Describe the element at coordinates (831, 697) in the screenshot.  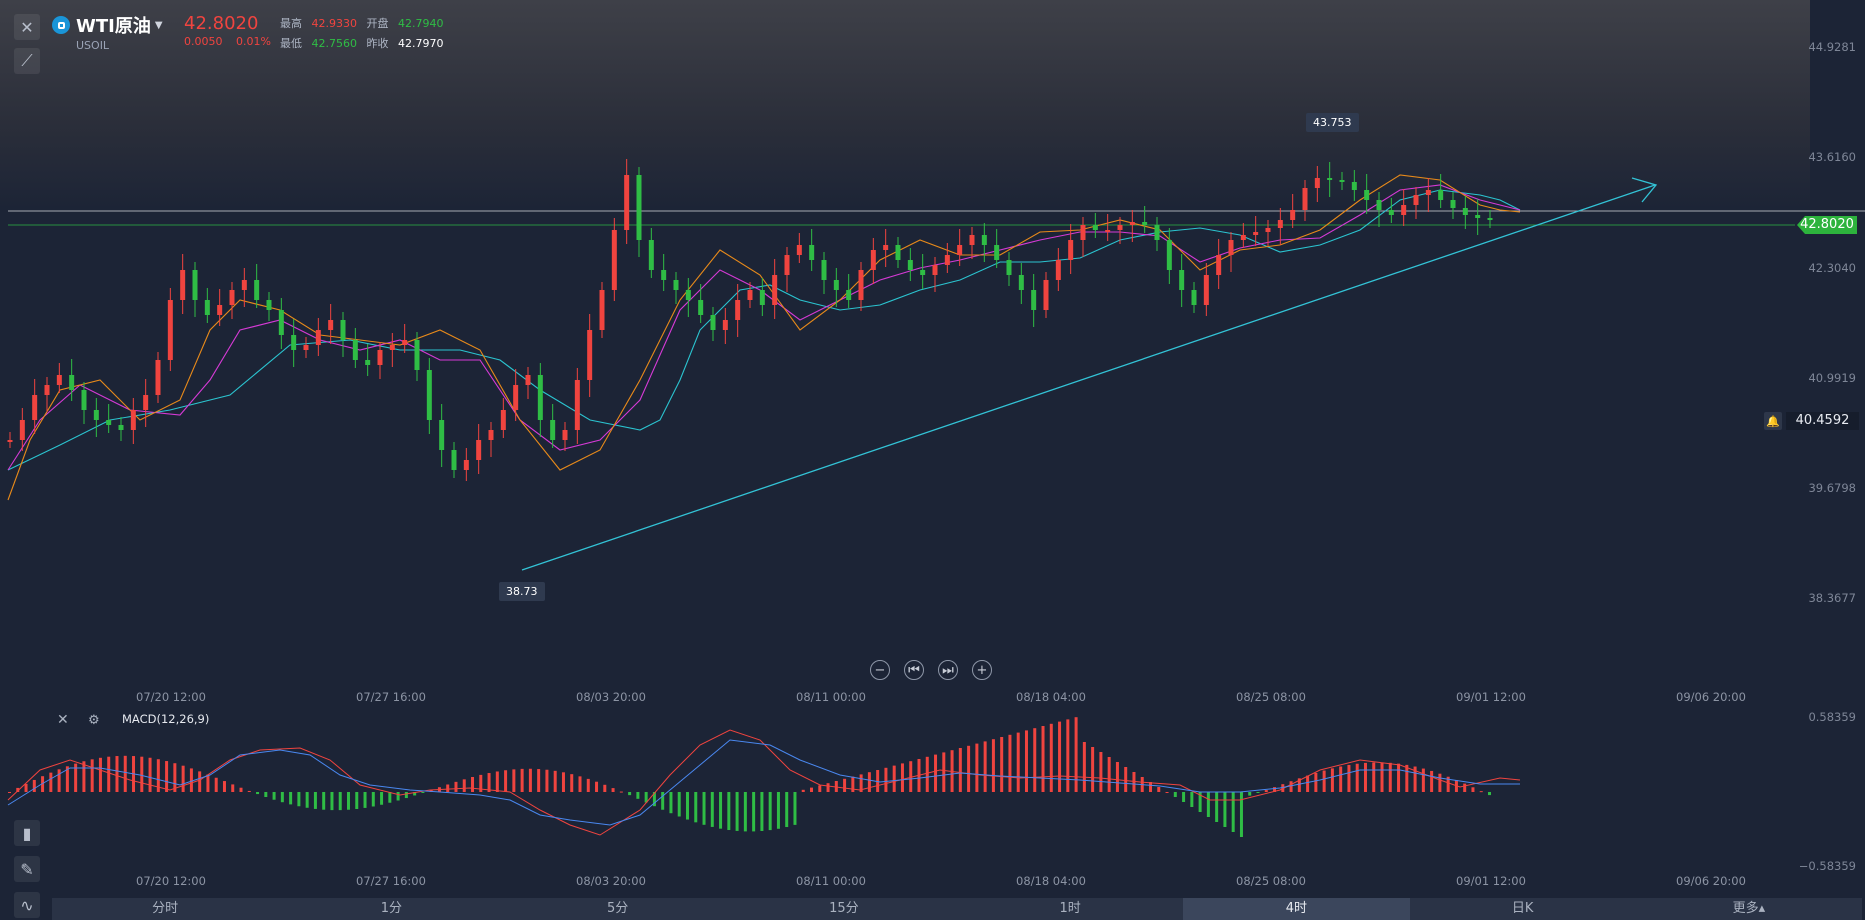
I see `x-tick-4: 08/11 00:00` at that location.